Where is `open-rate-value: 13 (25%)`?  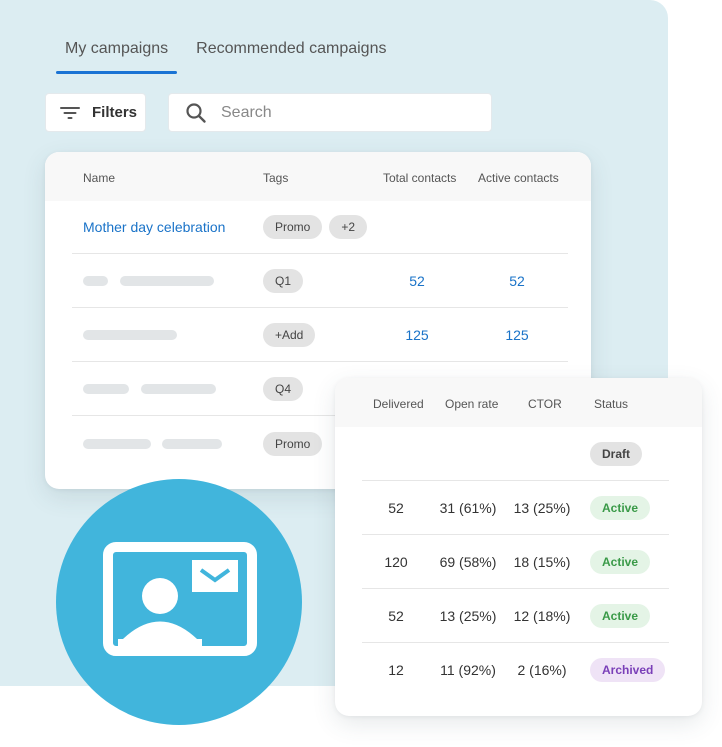 open-rate-value: 13 (25%) is located at coordinates (468, 615).